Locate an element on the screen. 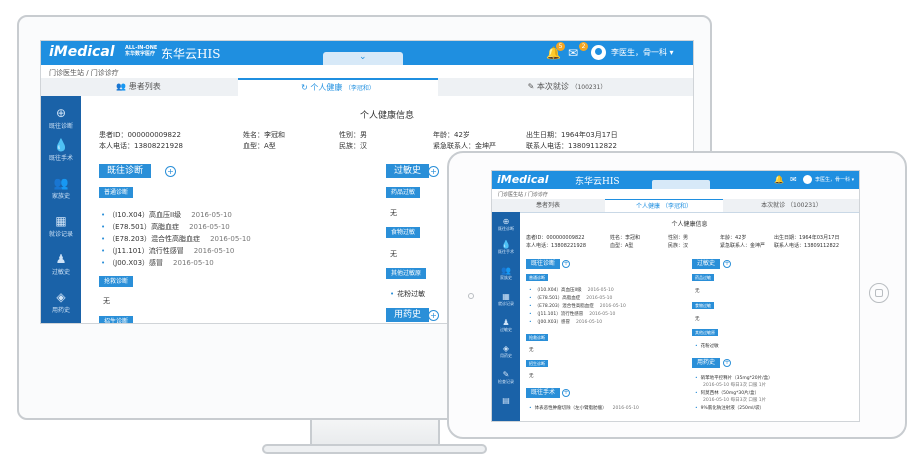 The image size is (920, 470). sidebar: ⊕ 既往诊断 💧 既往手术 👥 家族史 ▦ 就诊记录 ♟ 过敏史 ◈ 用药史 is located at coordinates (61, 209).